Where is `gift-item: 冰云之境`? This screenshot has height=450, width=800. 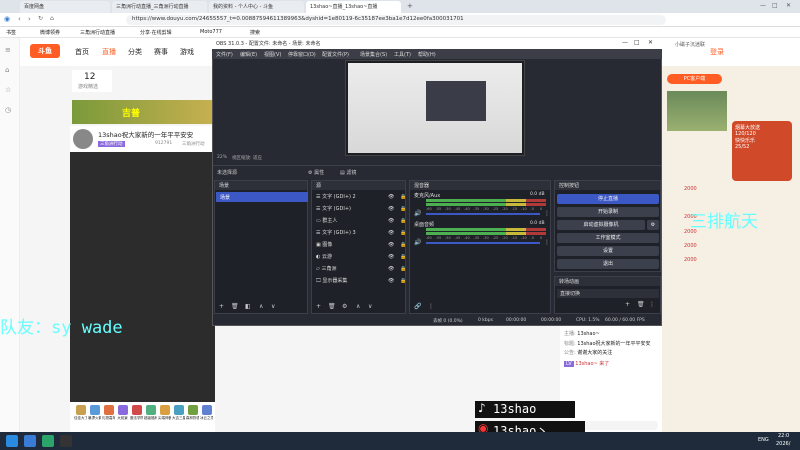 gift-item: 冰云之境 is located at coordinates (206, 417).